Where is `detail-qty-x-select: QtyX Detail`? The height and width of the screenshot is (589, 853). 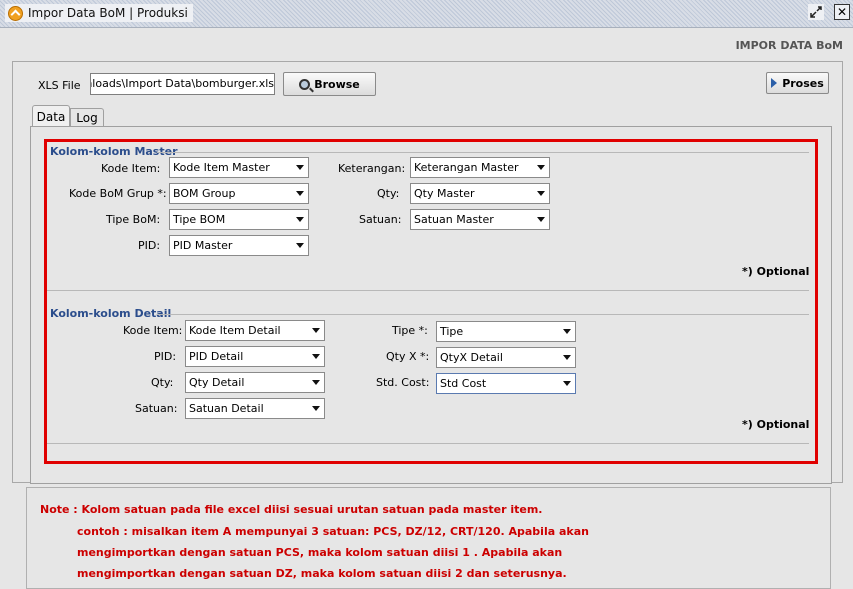 detail-qty-x-select: QtyX Detail is located at coordinates (506, 357).